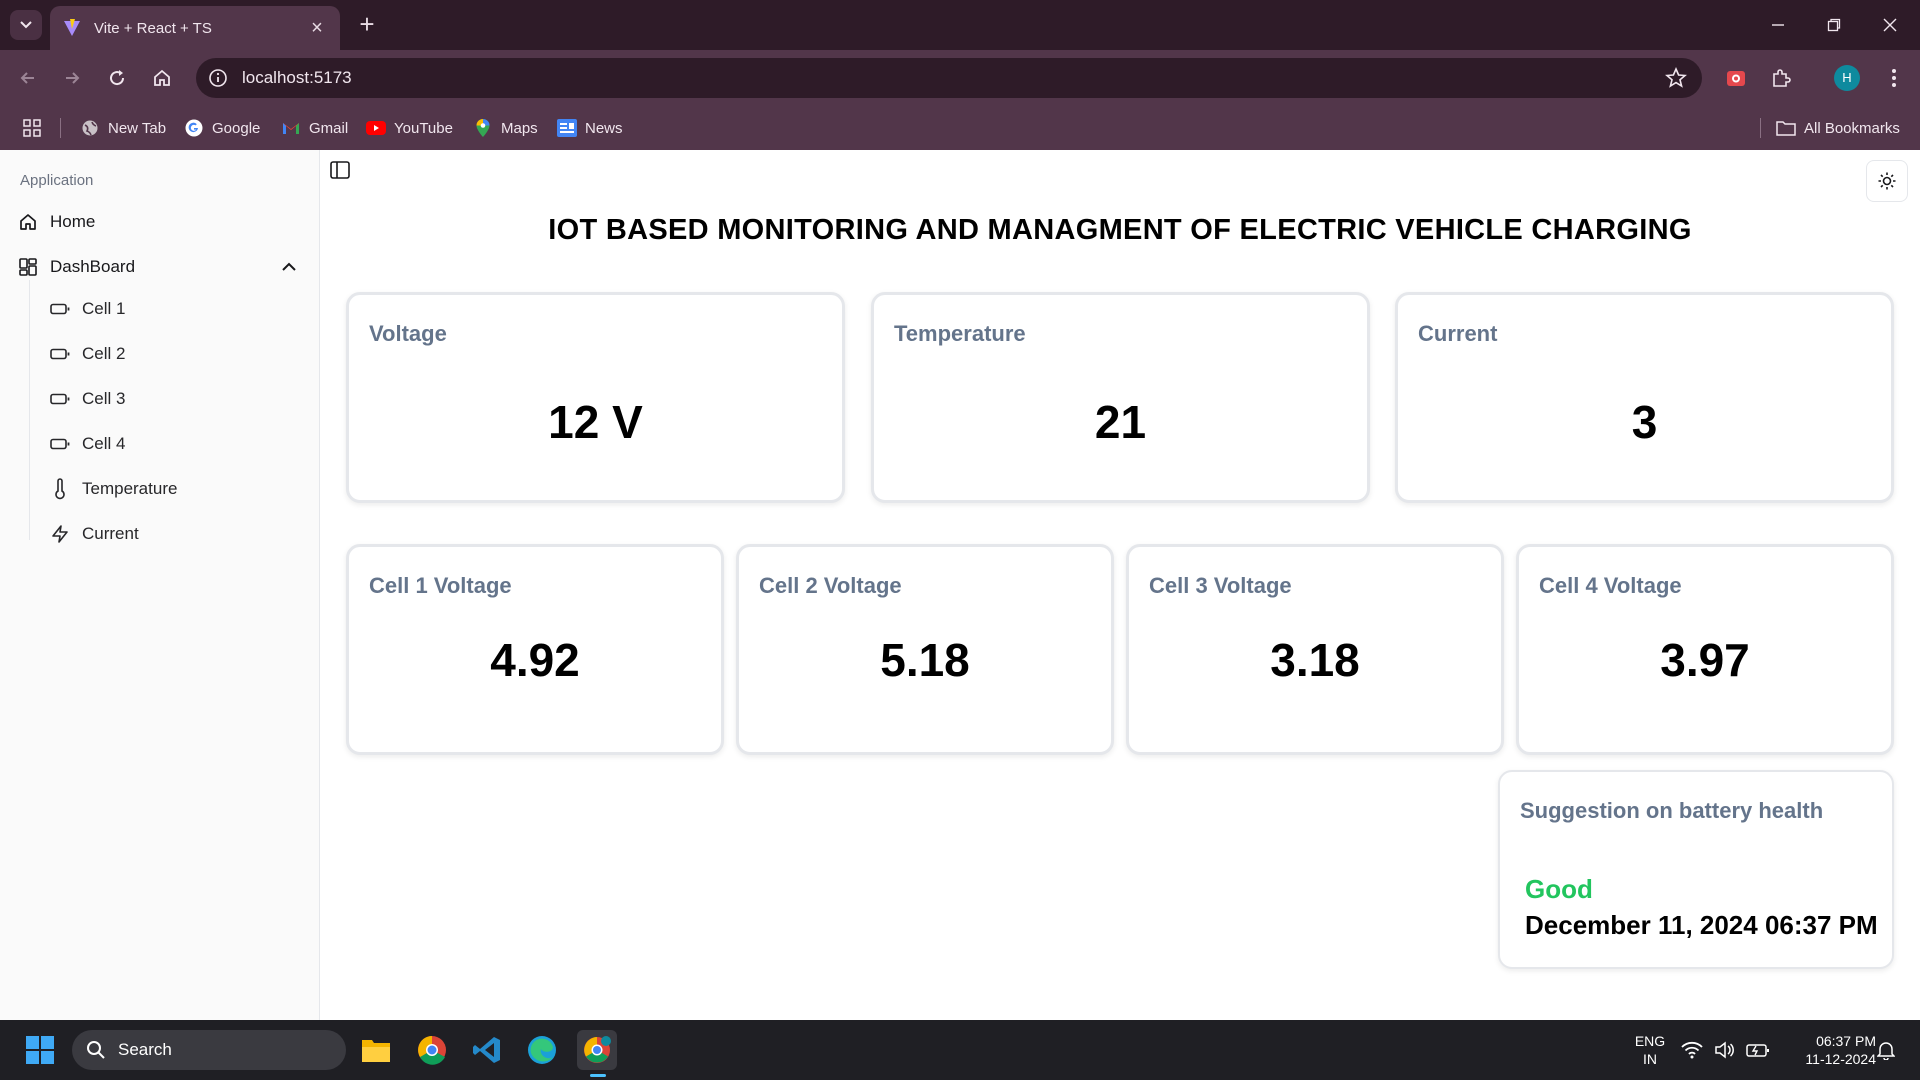 The height and width of the screenshot is (1080, 1920). What do you see at coordinates (340, 170) in the screenshot?
I see `panel-left-icon` at bounding box center [340, 170].